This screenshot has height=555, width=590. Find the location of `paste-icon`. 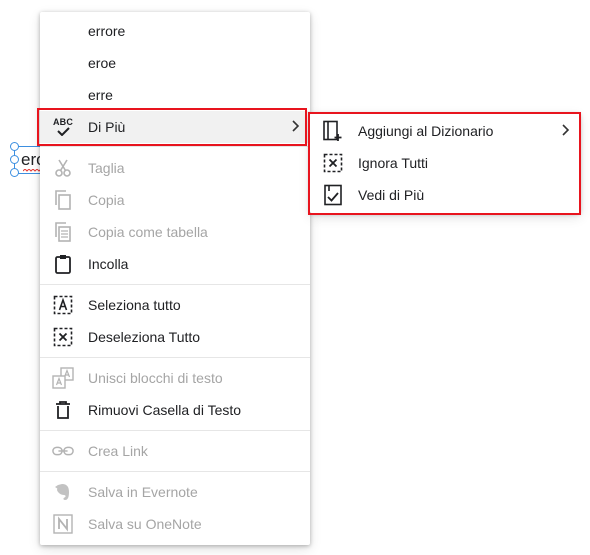

paste-icon is located at coordinates (63, 264).